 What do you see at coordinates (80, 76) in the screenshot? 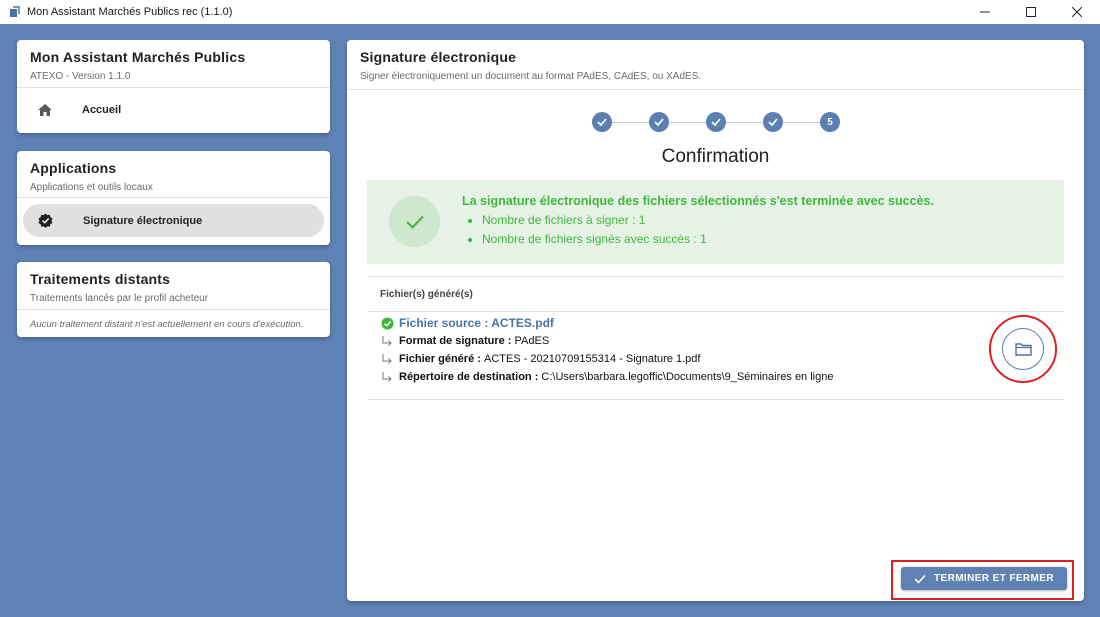
I see `app-version: ATEXO - Version 1.1.0` at bounding box center [80, 76].